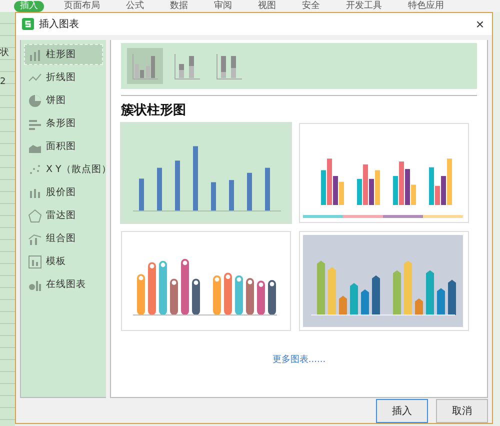 The width and height of the screenshot is (500, 426). What do you see at coordinates (59, 24) in the screenshot?
I see `window-title: 插入图表` at bounding box center [59, 24].